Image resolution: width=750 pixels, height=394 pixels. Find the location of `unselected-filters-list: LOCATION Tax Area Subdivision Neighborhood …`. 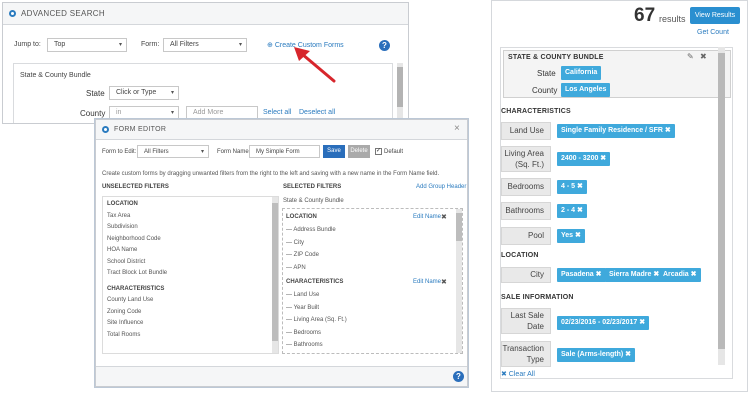

unselected-filters-list: LOCATION Tax Area Subdivision Neighborhood … is located at coordinates (190, 275).